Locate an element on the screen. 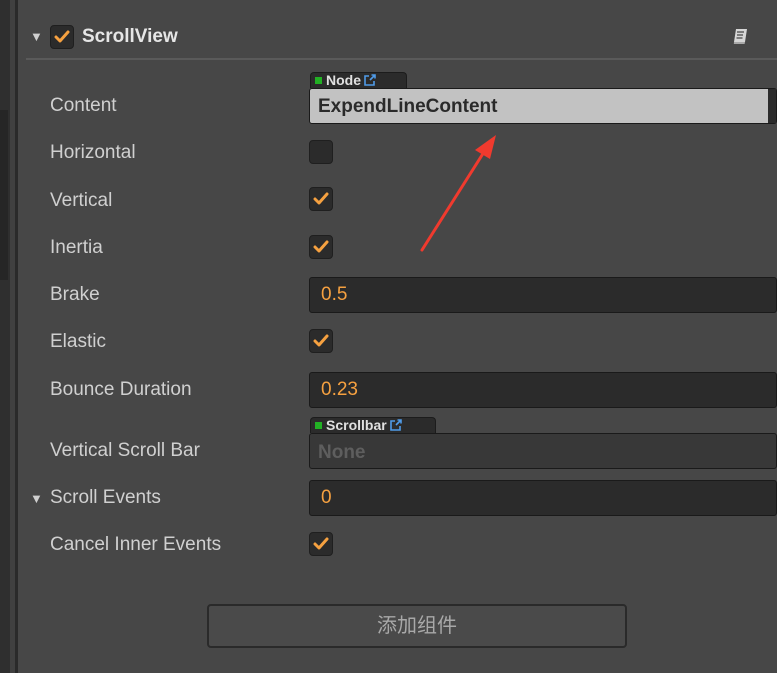  content-object-field: ExpendLineContent is located at coordinates (543, 106).